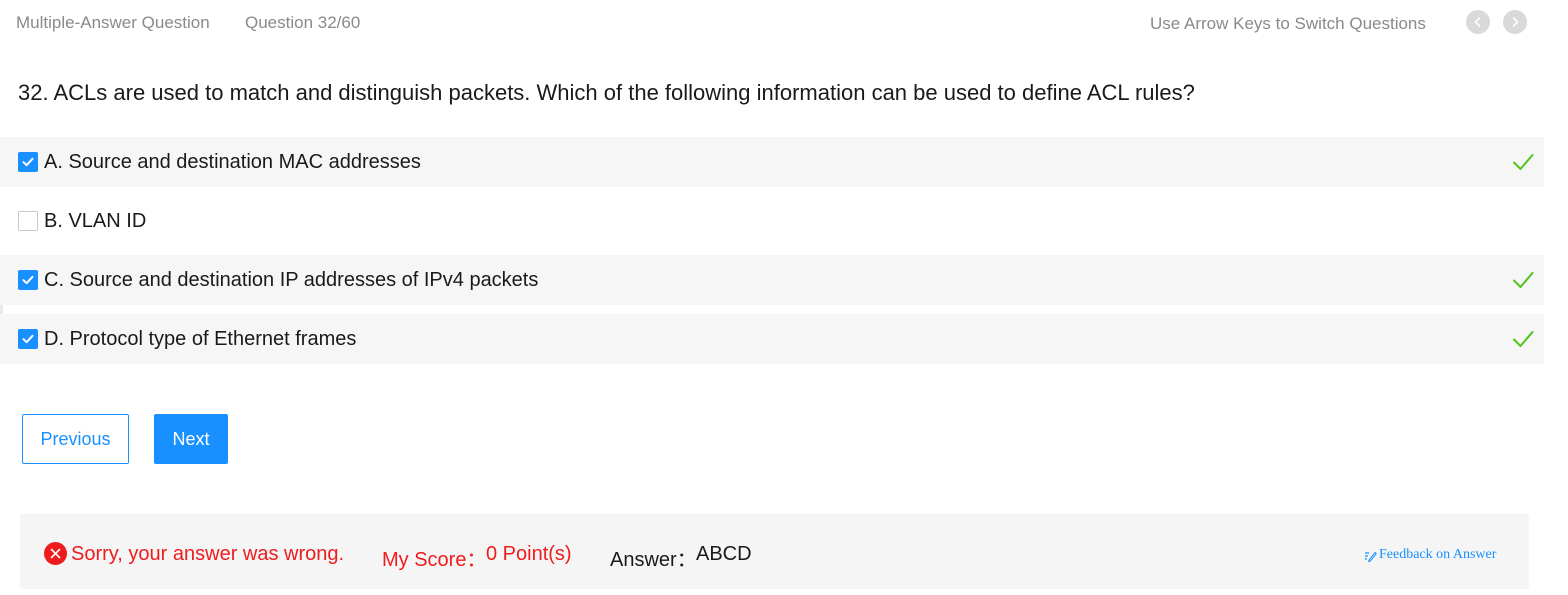  I want to click on result-message: Sorry, your answer was wrong., so click(208, 554).